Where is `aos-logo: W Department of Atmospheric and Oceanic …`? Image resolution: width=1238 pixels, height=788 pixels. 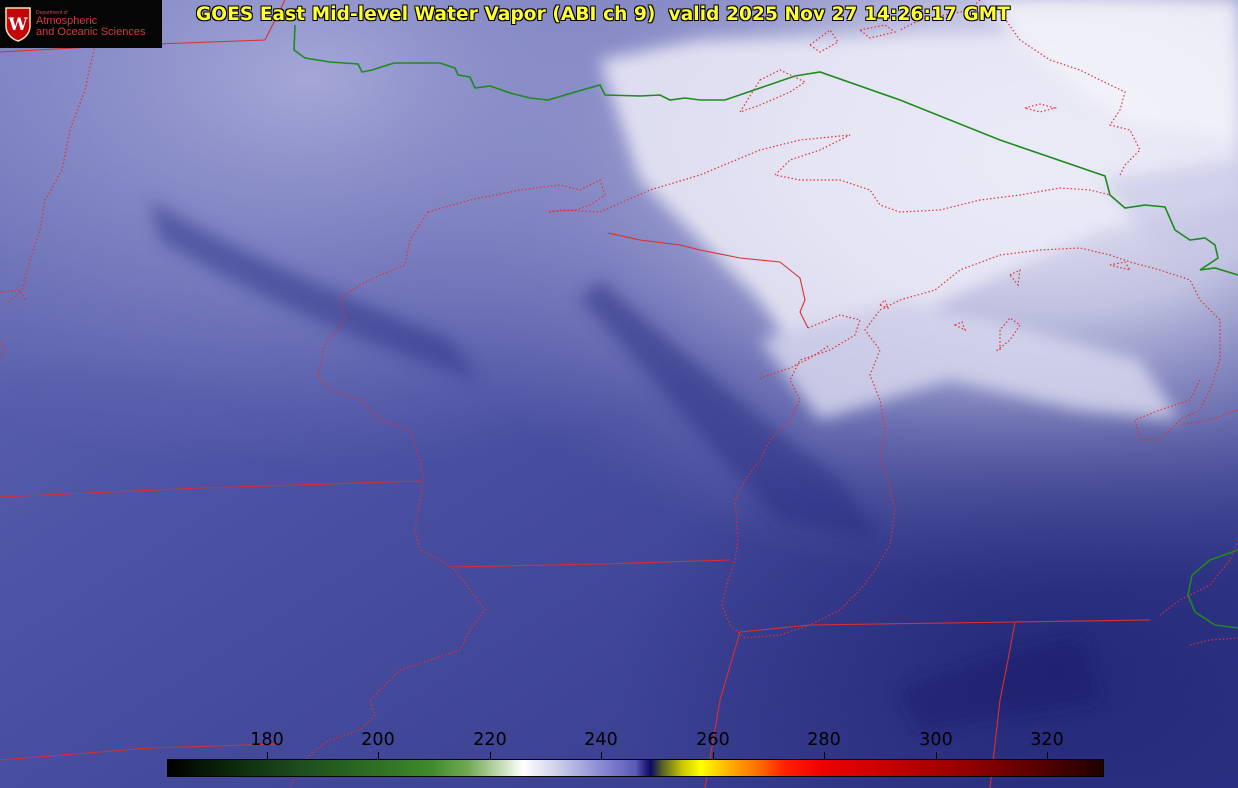
aos-logo: W Department of Atmospheric and Oceanic … is located at coordinates (81, 24).